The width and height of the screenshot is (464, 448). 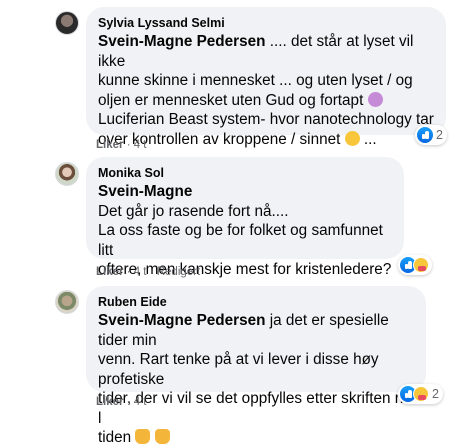 I want to click on comment-author: Sylvia Lyssand Selmi, so click(x=266, y=23).